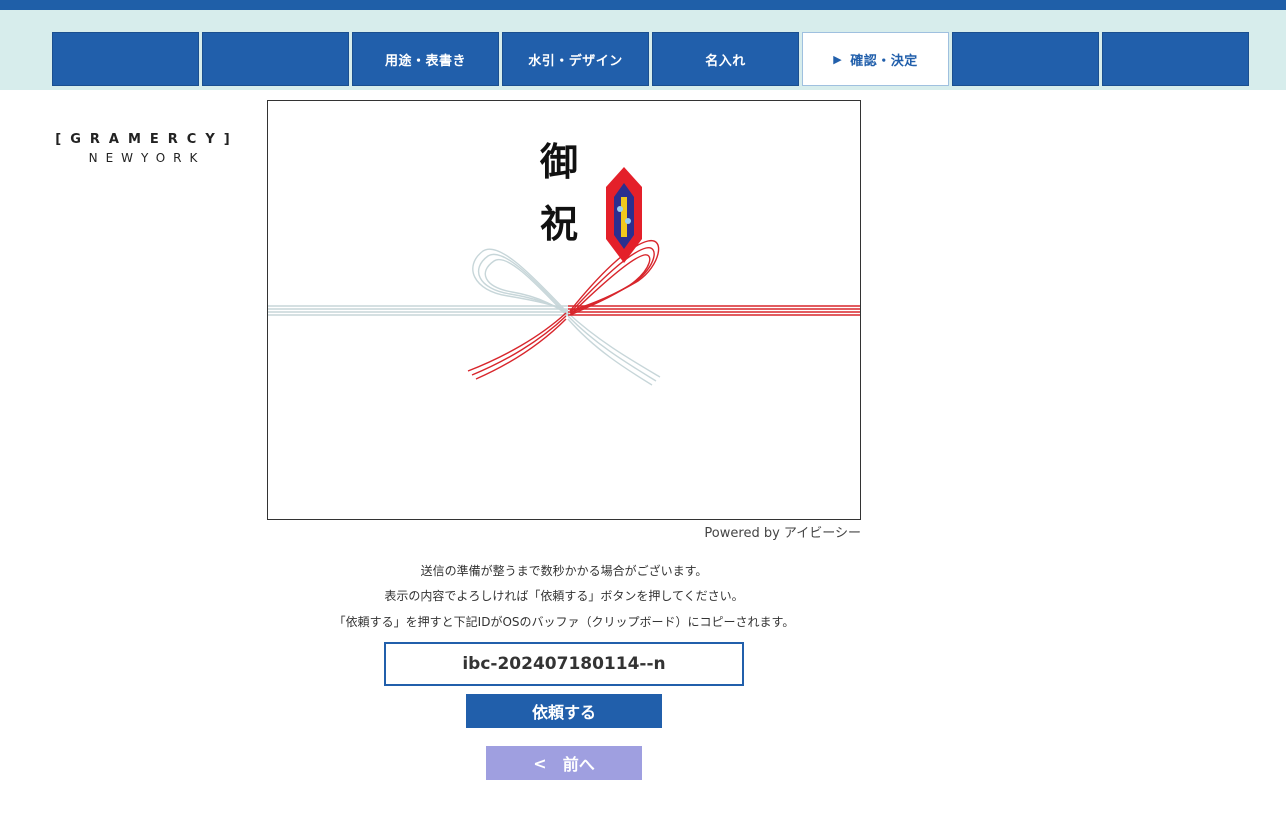 The height and width of the screenshot is (835, 1286). Describe the element at coordinates (147, 148) in the screenshot. I see `brand-logo: [GRAMERCY] NEWYORK` at that location.